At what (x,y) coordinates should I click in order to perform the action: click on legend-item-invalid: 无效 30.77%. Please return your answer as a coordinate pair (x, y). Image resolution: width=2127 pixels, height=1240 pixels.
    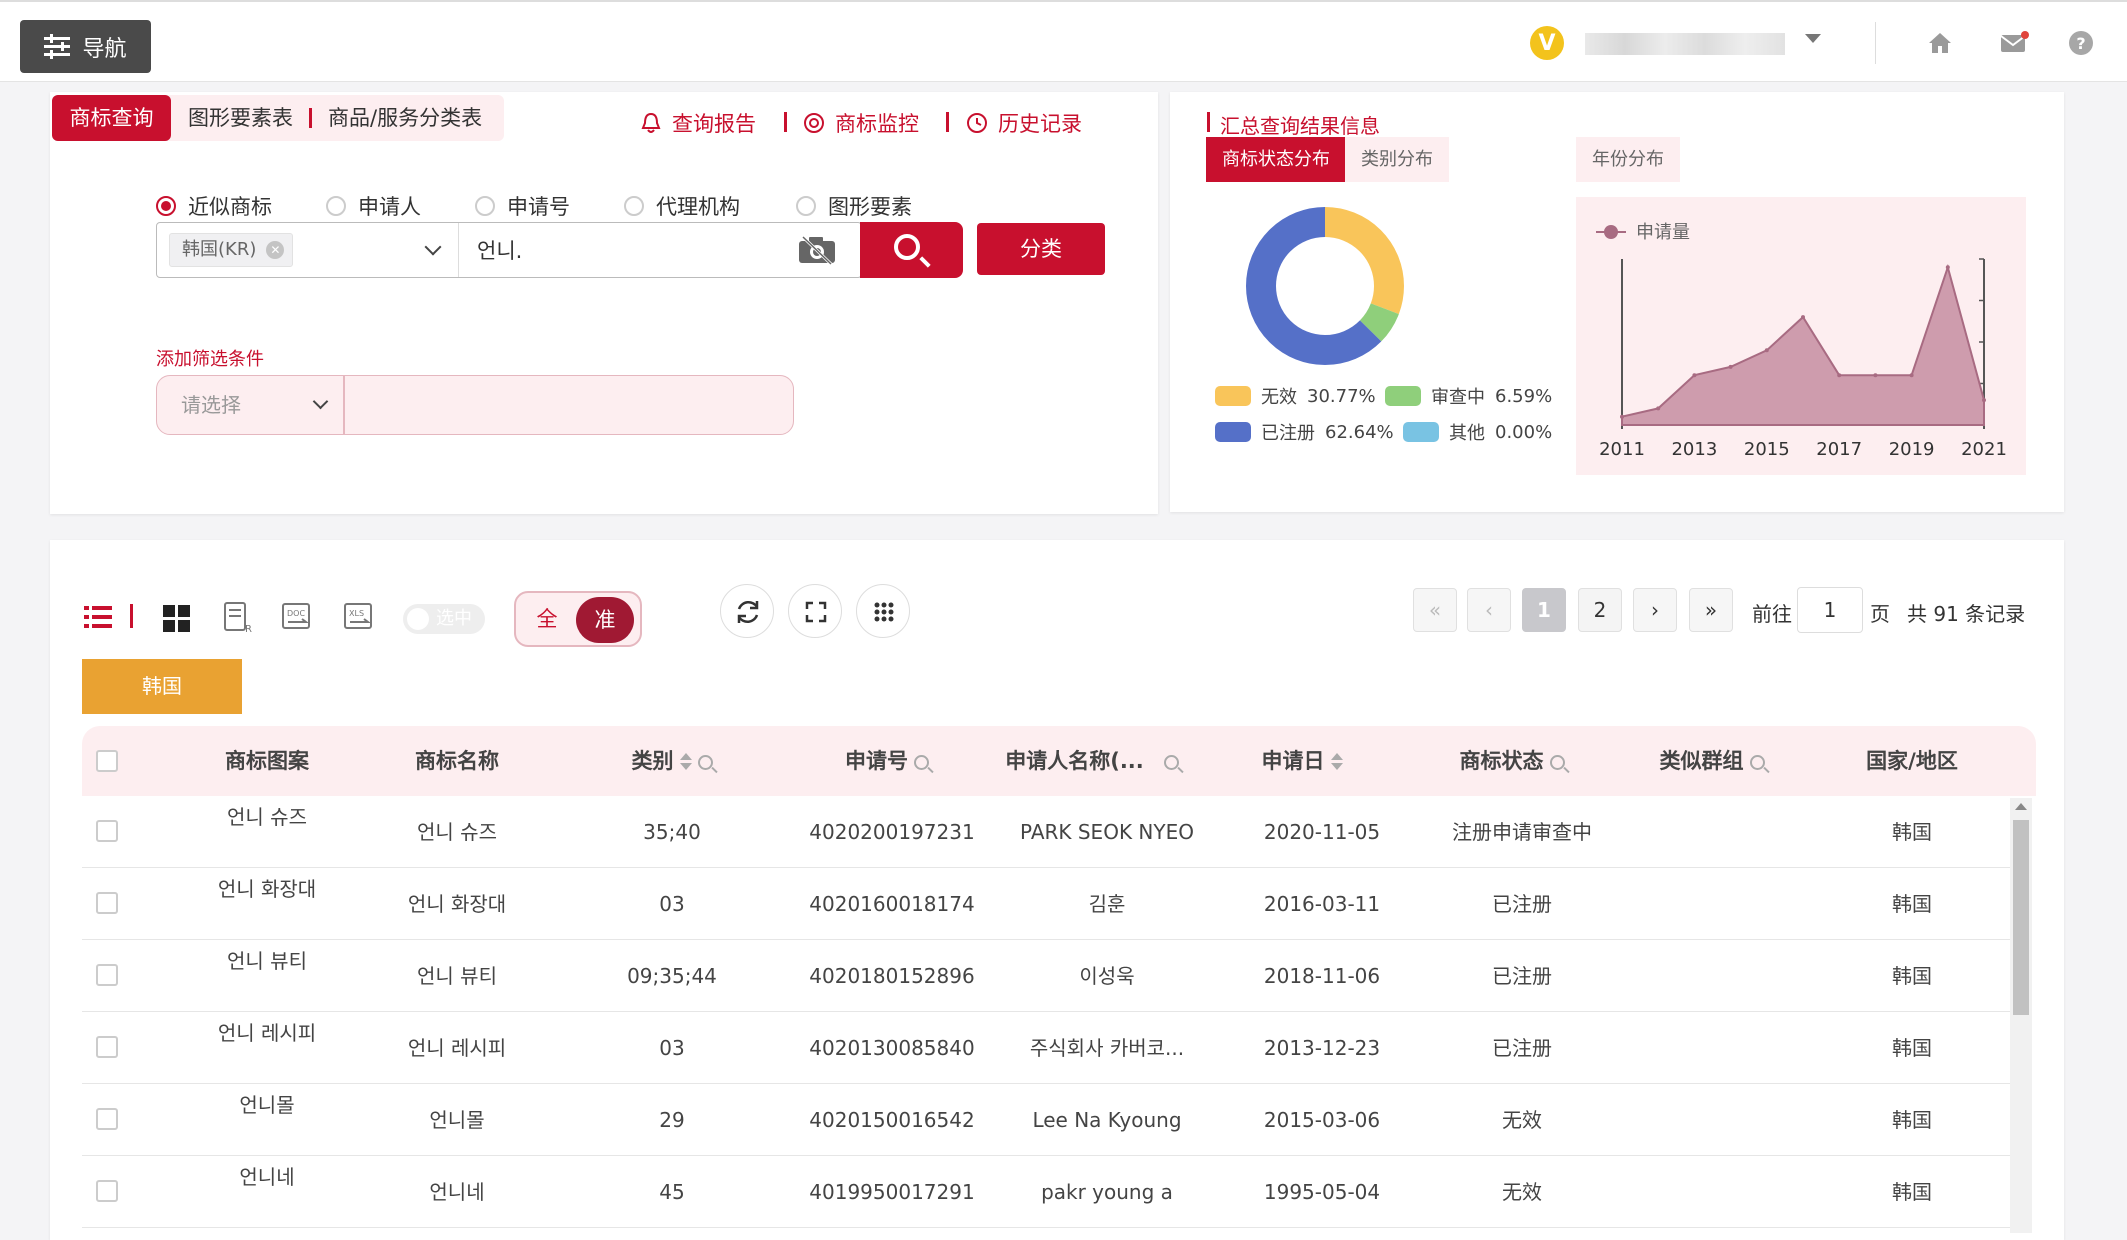
    Looking at the image, I should click on (1295, 396).